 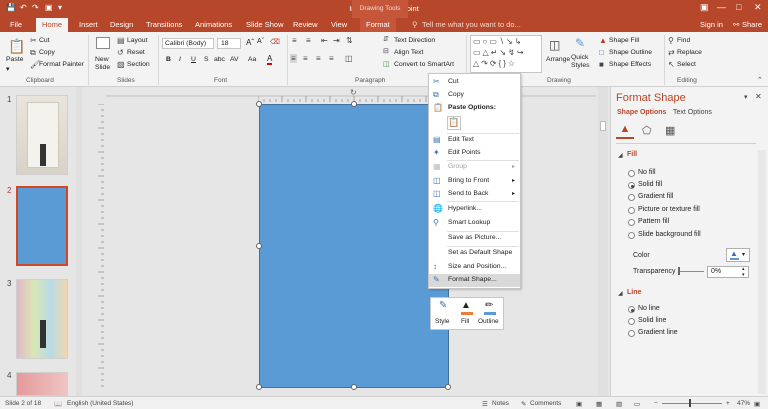 What do you see at coordinates (104, 64) in the screenshot?
I see `new-slide-button: New Slide` at bounding box center [104, 64].